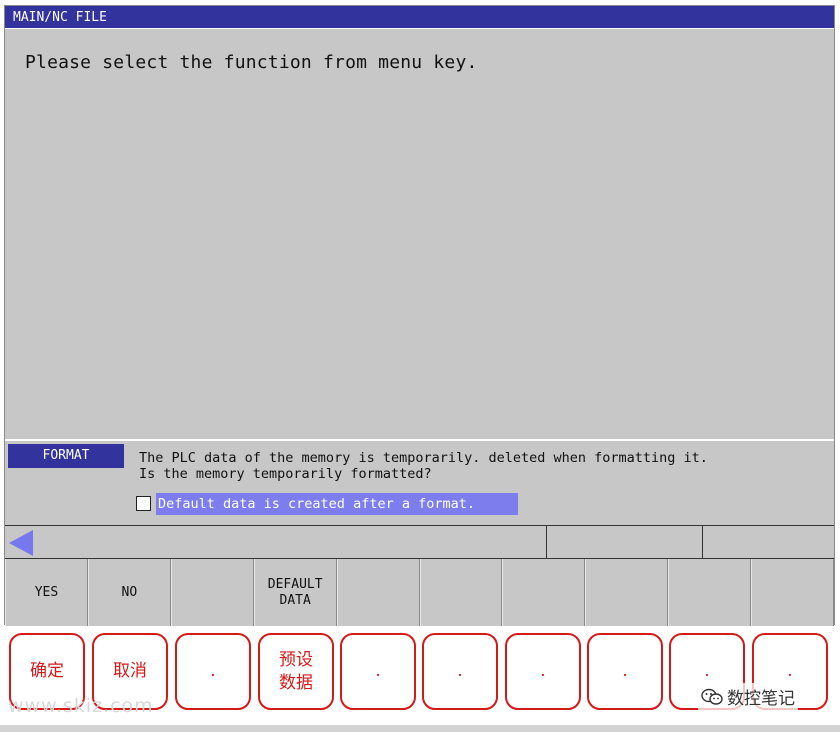 Image resolution: width=840 pixels, height=732 pixels. I want to click on annotation-preset-data: 预设 数据, so click(296, 671).